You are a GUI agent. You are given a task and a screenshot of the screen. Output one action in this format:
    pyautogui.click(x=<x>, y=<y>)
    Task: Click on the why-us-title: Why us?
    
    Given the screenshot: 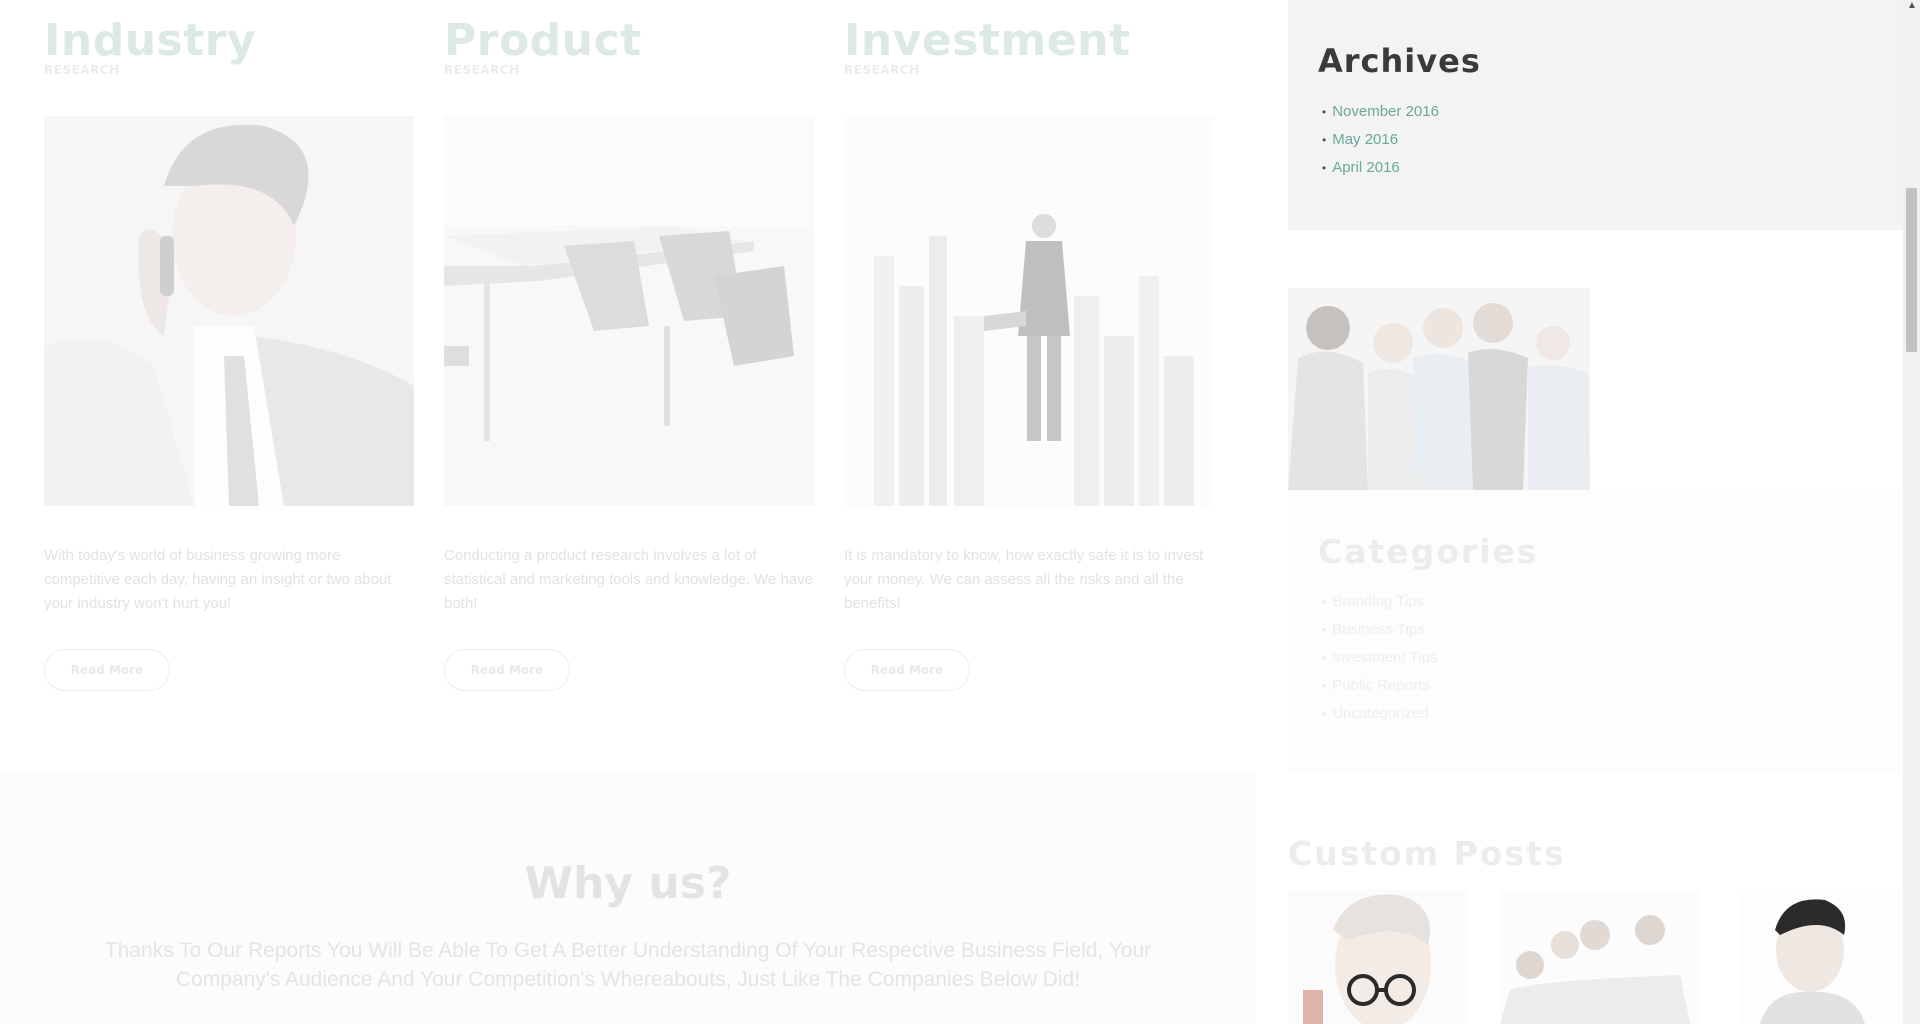 What is the action you would take?
    pyautogui.click(x=628, y=883)
    